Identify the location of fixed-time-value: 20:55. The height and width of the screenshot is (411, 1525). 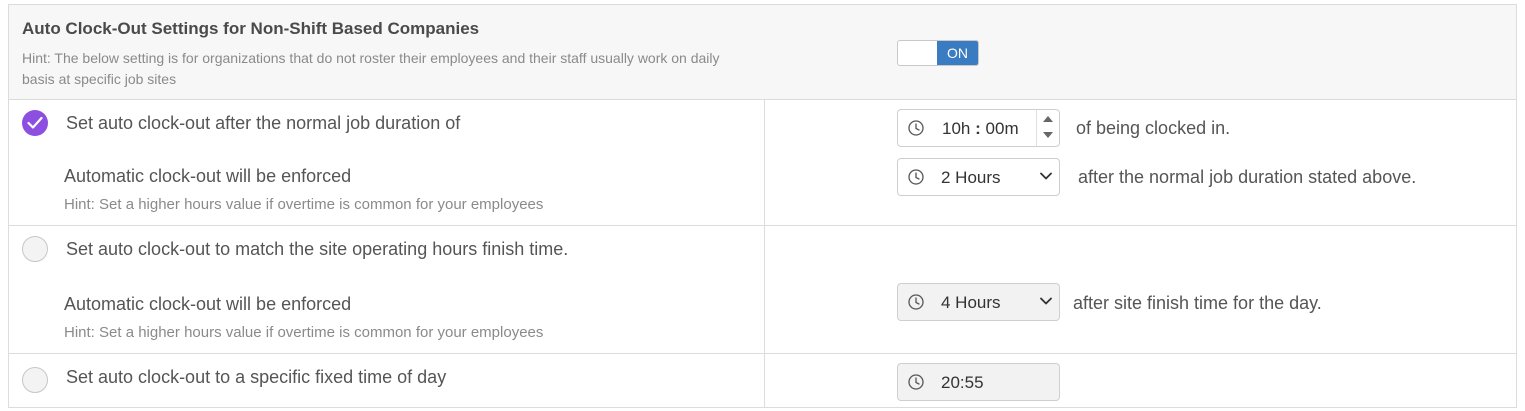
(962, 382).